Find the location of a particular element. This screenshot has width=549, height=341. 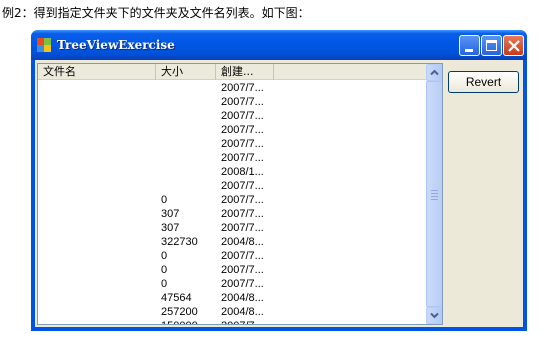

maximize-button is located at coordinates (491, 45).